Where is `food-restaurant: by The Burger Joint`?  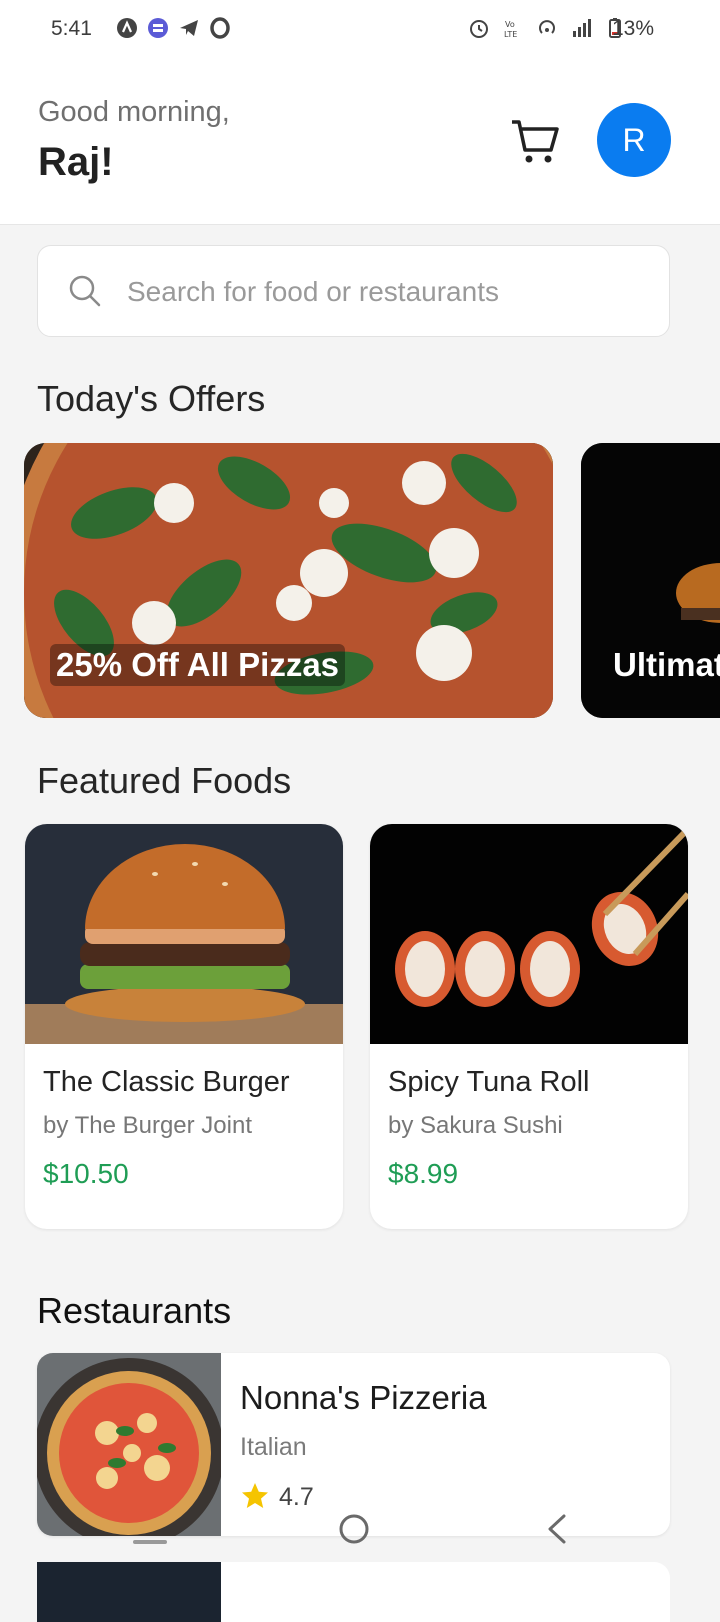 food-restaurant: by The Burger Joint is located at coordinates (148, 1125).